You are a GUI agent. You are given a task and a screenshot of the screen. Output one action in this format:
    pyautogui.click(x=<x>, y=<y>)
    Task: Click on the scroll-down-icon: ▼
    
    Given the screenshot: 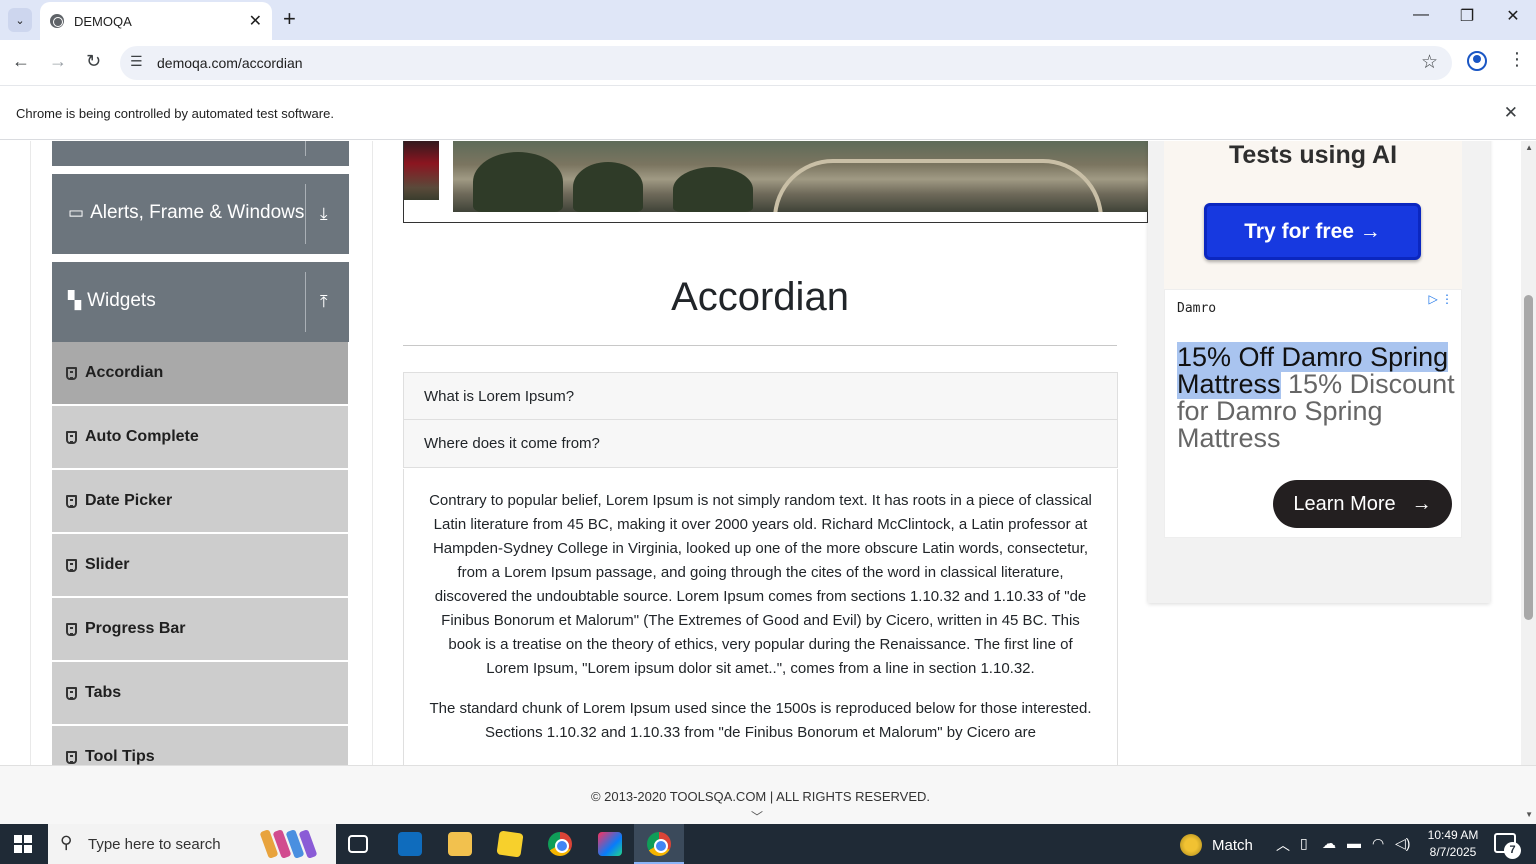 What is the action you would take?
    pyautogui.click(x=1529, y=814)
    